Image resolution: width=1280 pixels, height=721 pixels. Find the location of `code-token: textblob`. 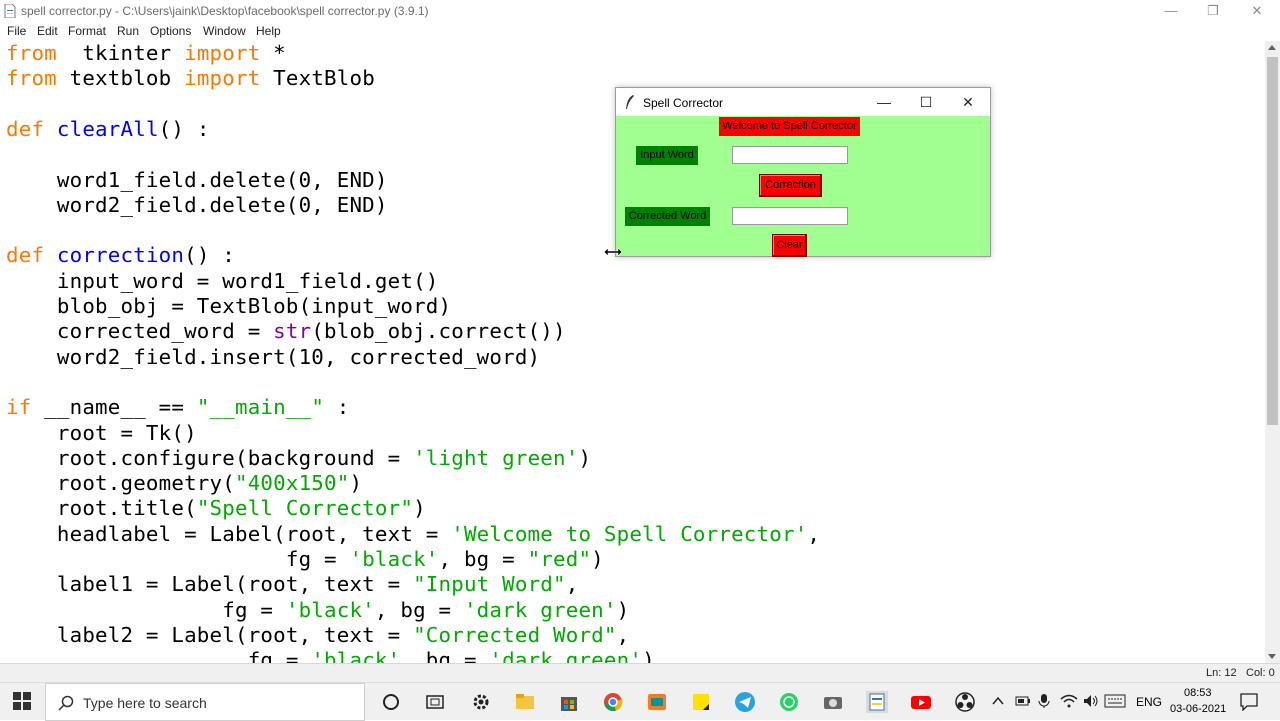

code-token: textblob is located at coordinates (120, 78).